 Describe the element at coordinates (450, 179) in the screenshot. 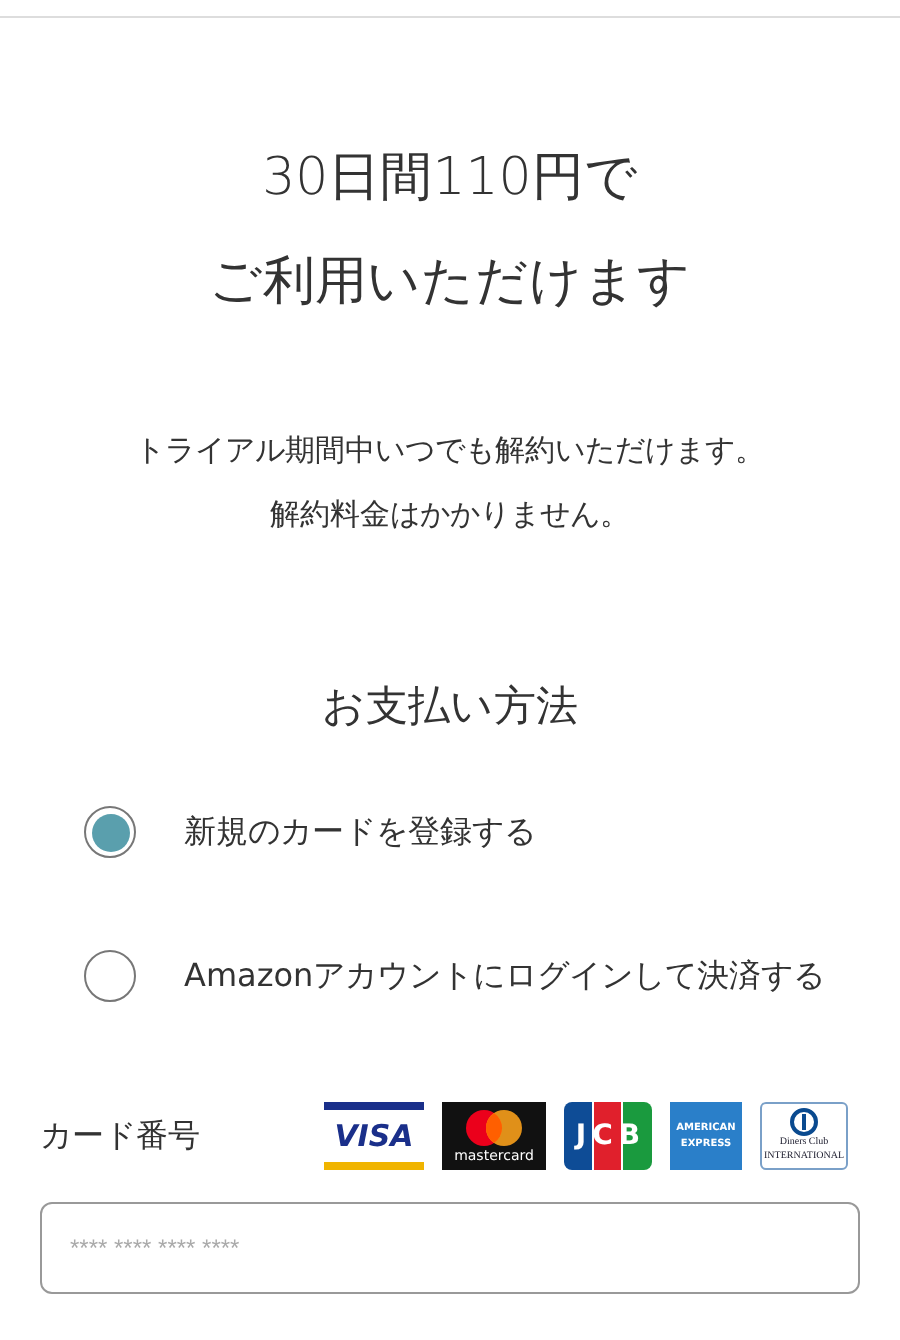

I see `headline: 30日間110円で` at that location.